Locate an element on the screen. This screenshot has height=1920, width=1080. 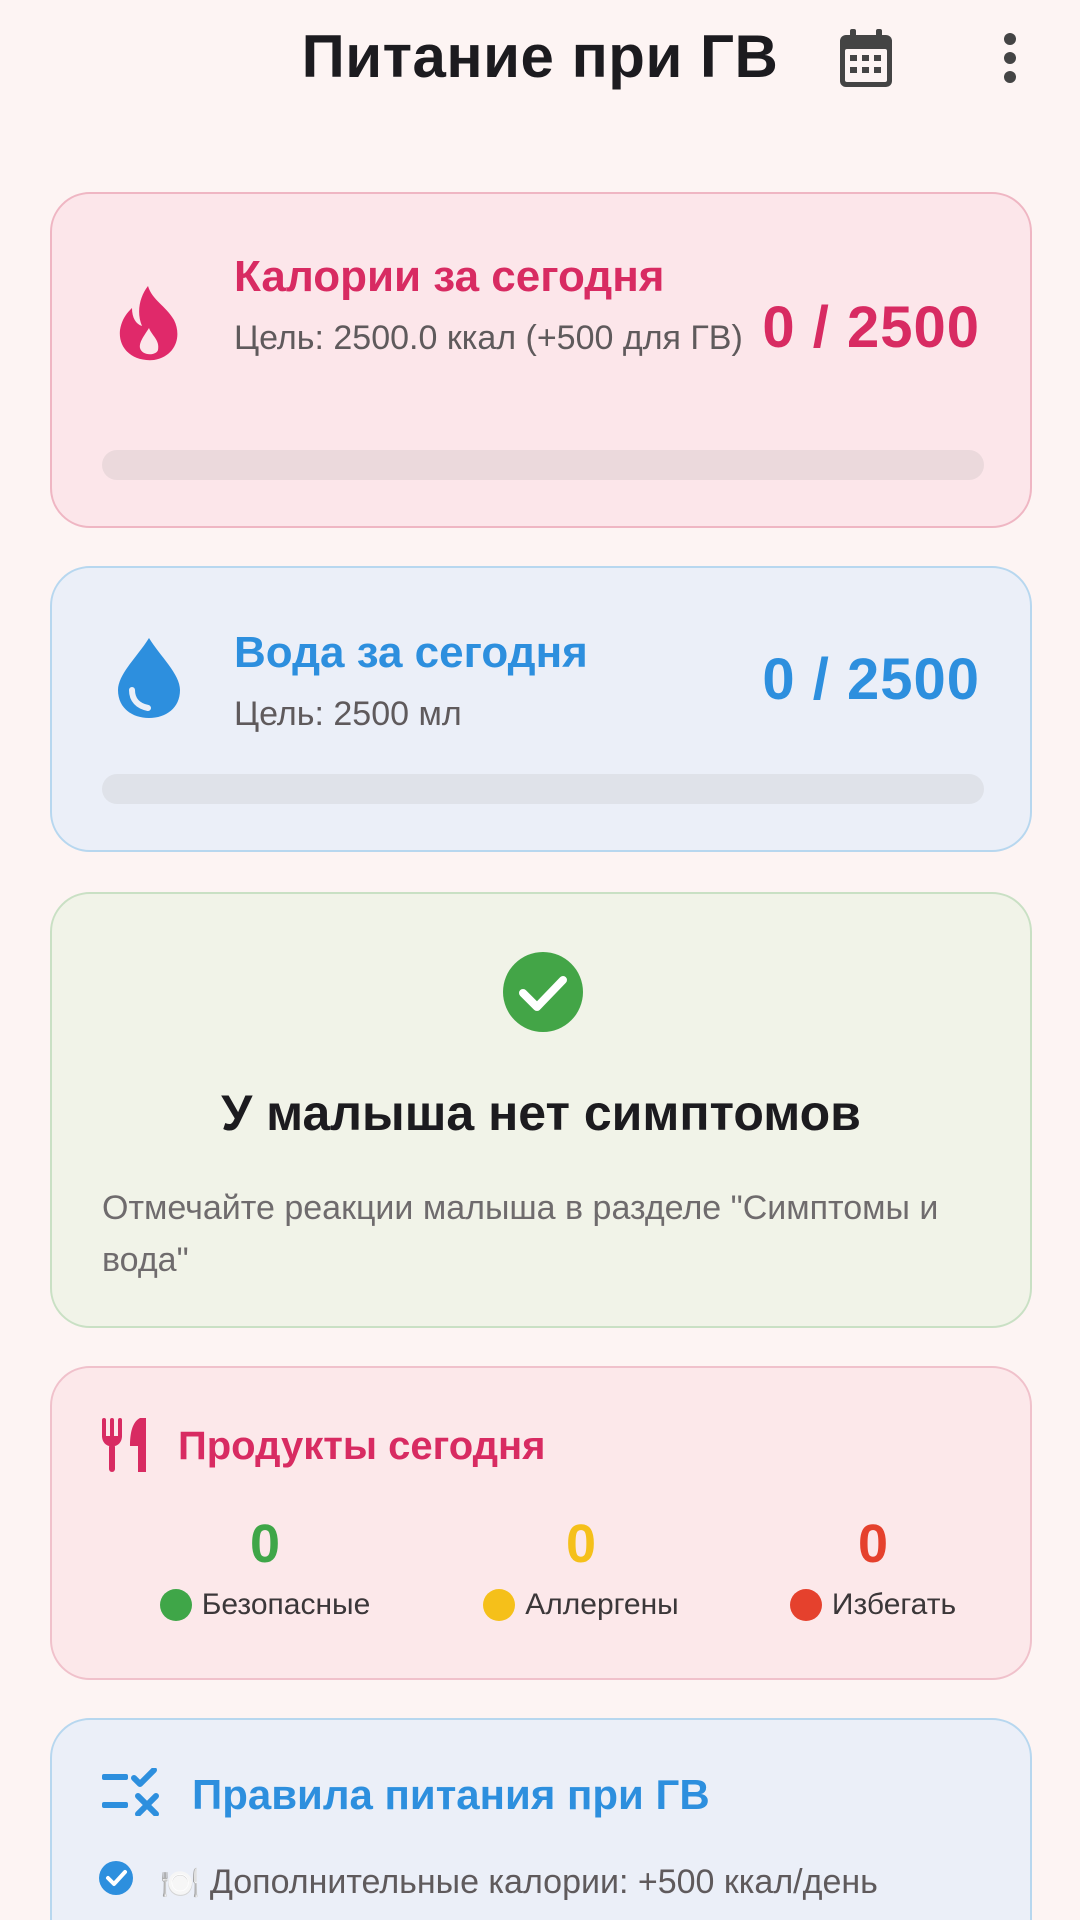
products-title: Продукты сегодня is located at coordinates (362, 1446).